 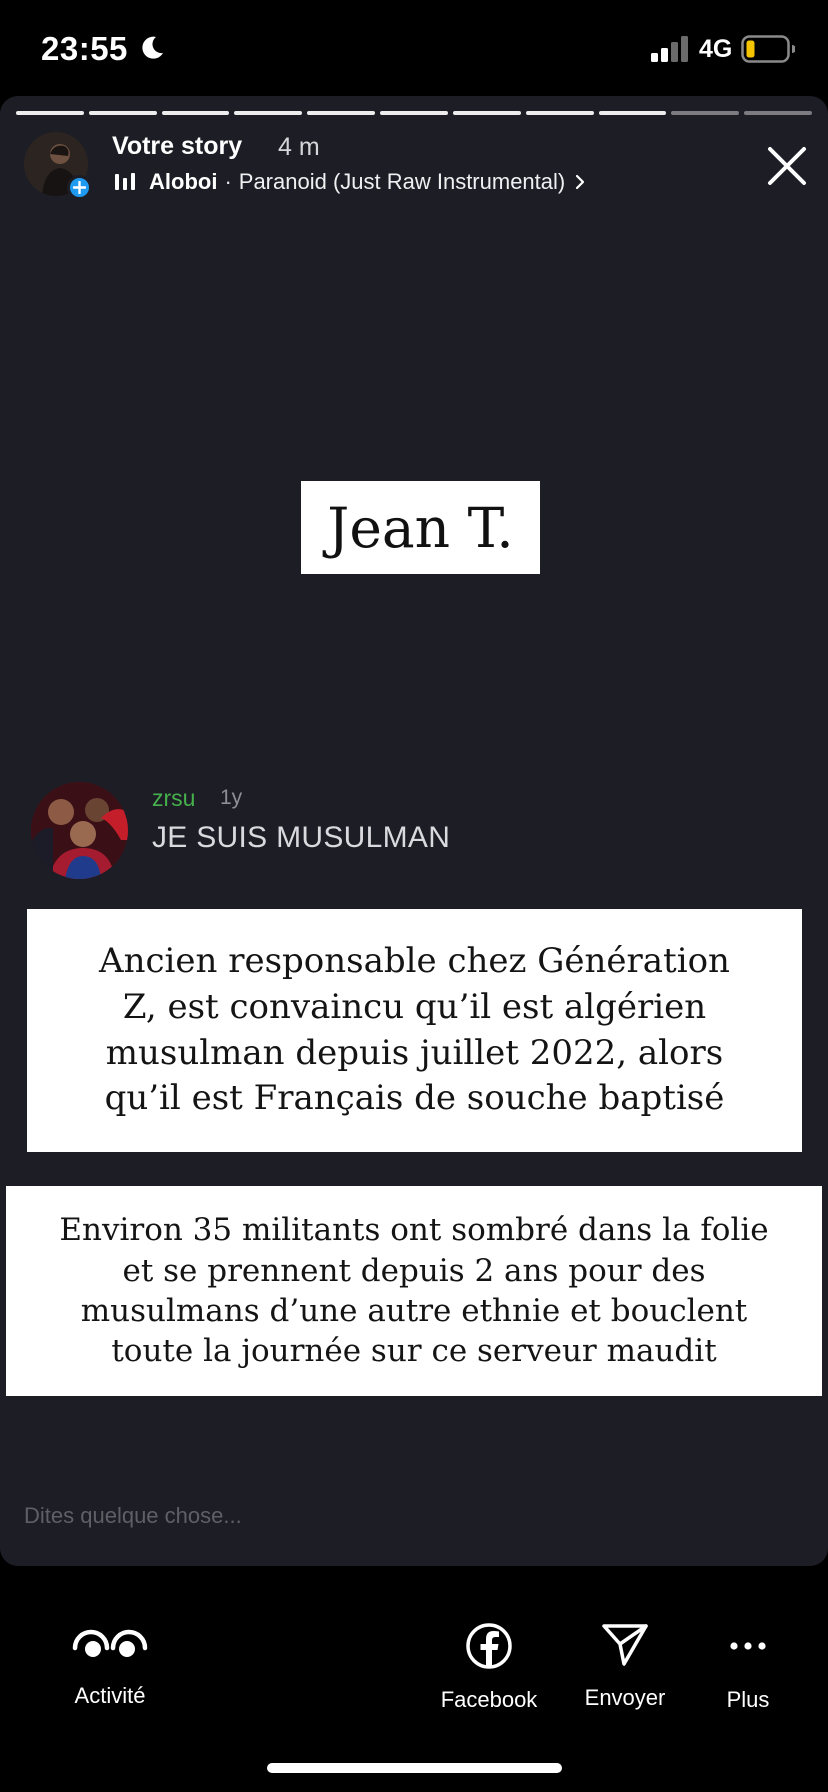 What do you see at coordinates (299, 147) in the screenshot?
I see `story-timestamp: 4 m` at bounding box center [299, 147].